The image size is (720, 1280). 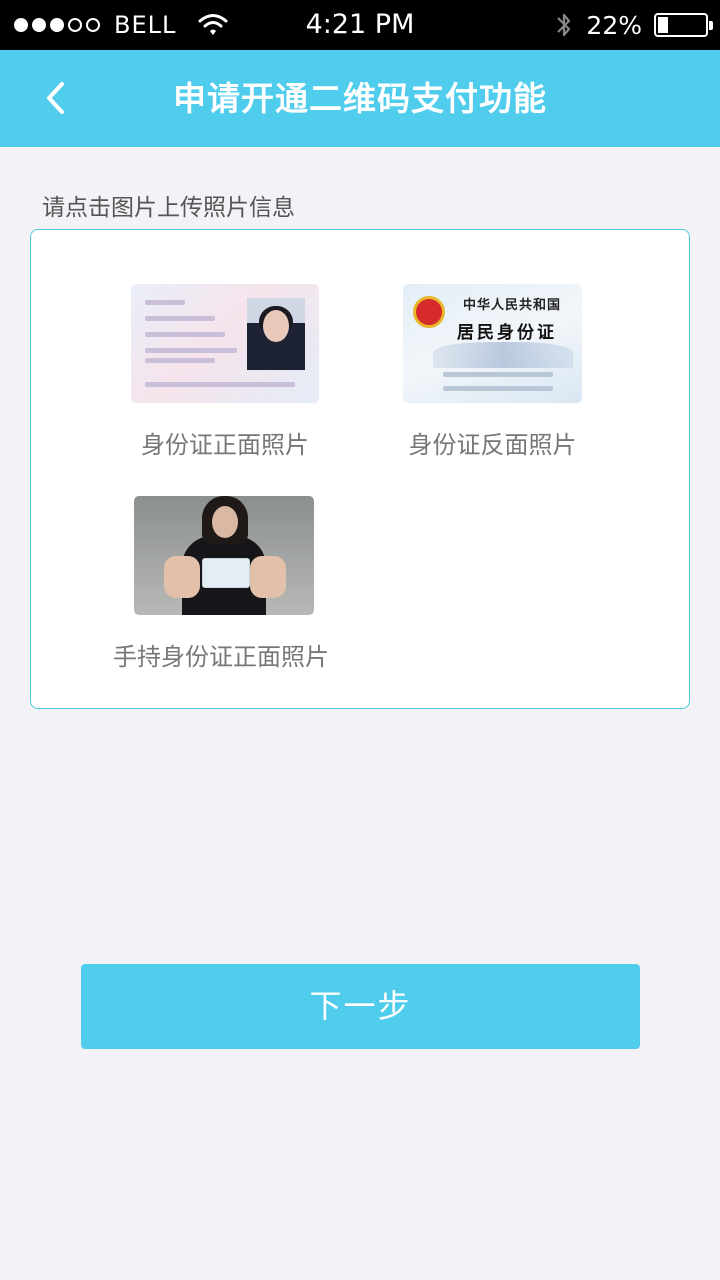 I want to click on battery-level, so click(x=663, y=25).